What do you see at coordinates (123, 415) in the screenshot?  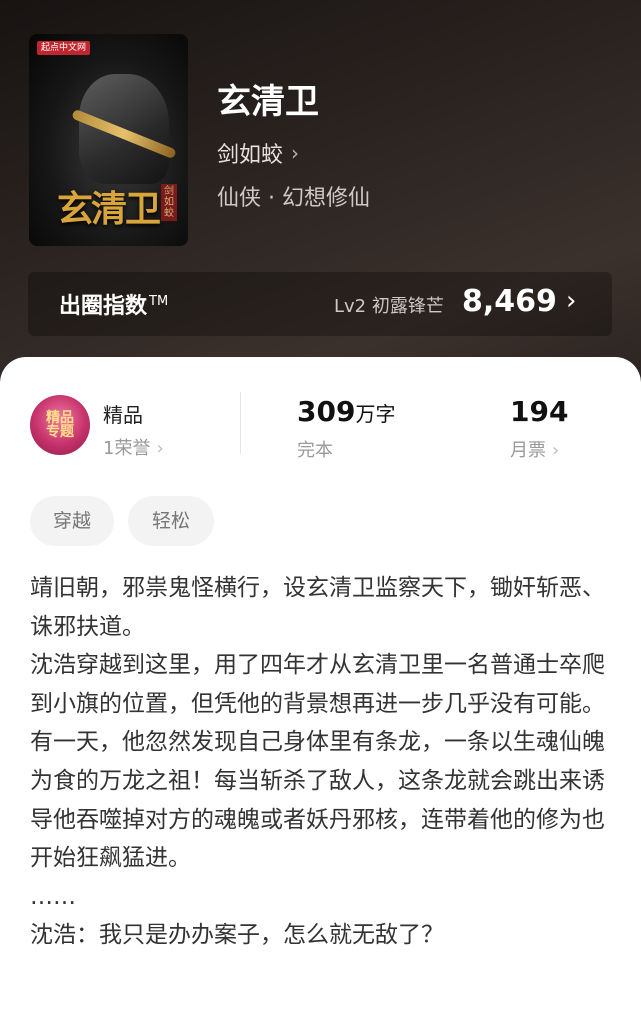 I see `quality-title: 精品` at bounding box center [123, 415].